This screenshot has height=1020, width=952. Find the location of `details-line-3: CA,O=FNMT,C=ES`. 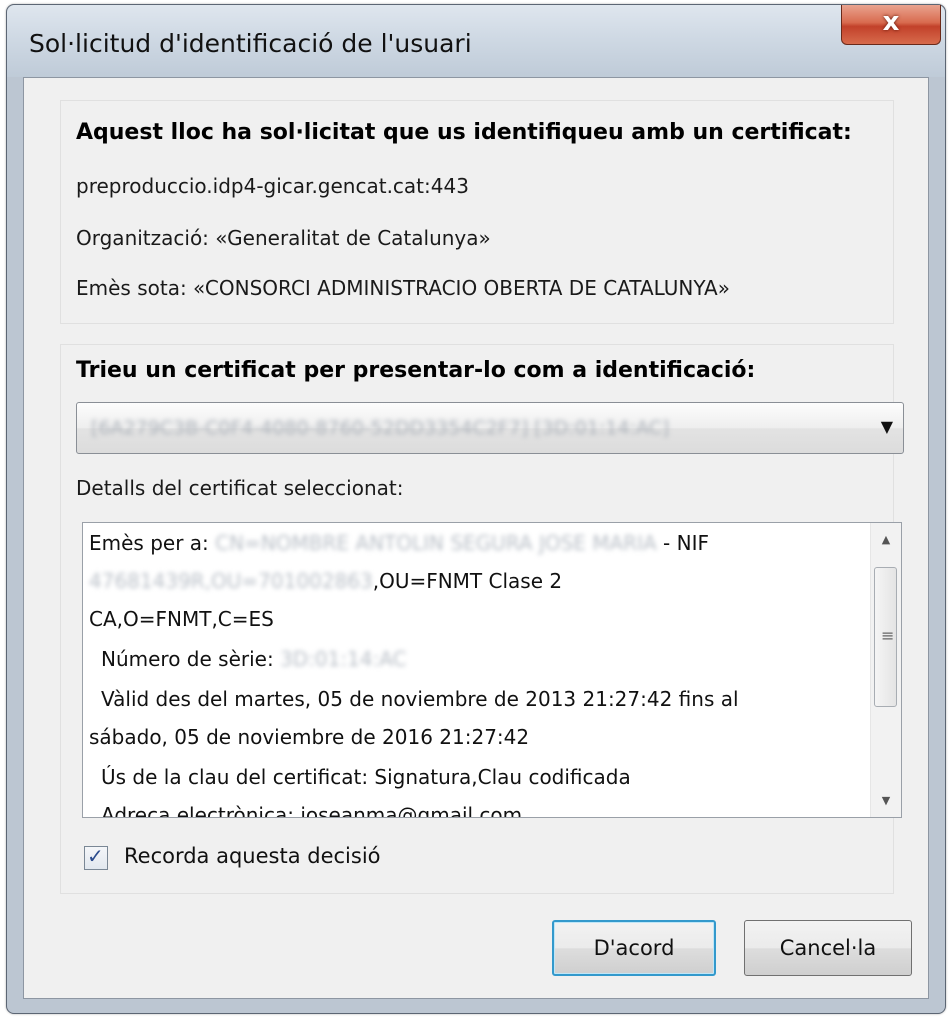

details-line-3: CA,O=FNMT,C=ES is located at coordinates (181, 619).